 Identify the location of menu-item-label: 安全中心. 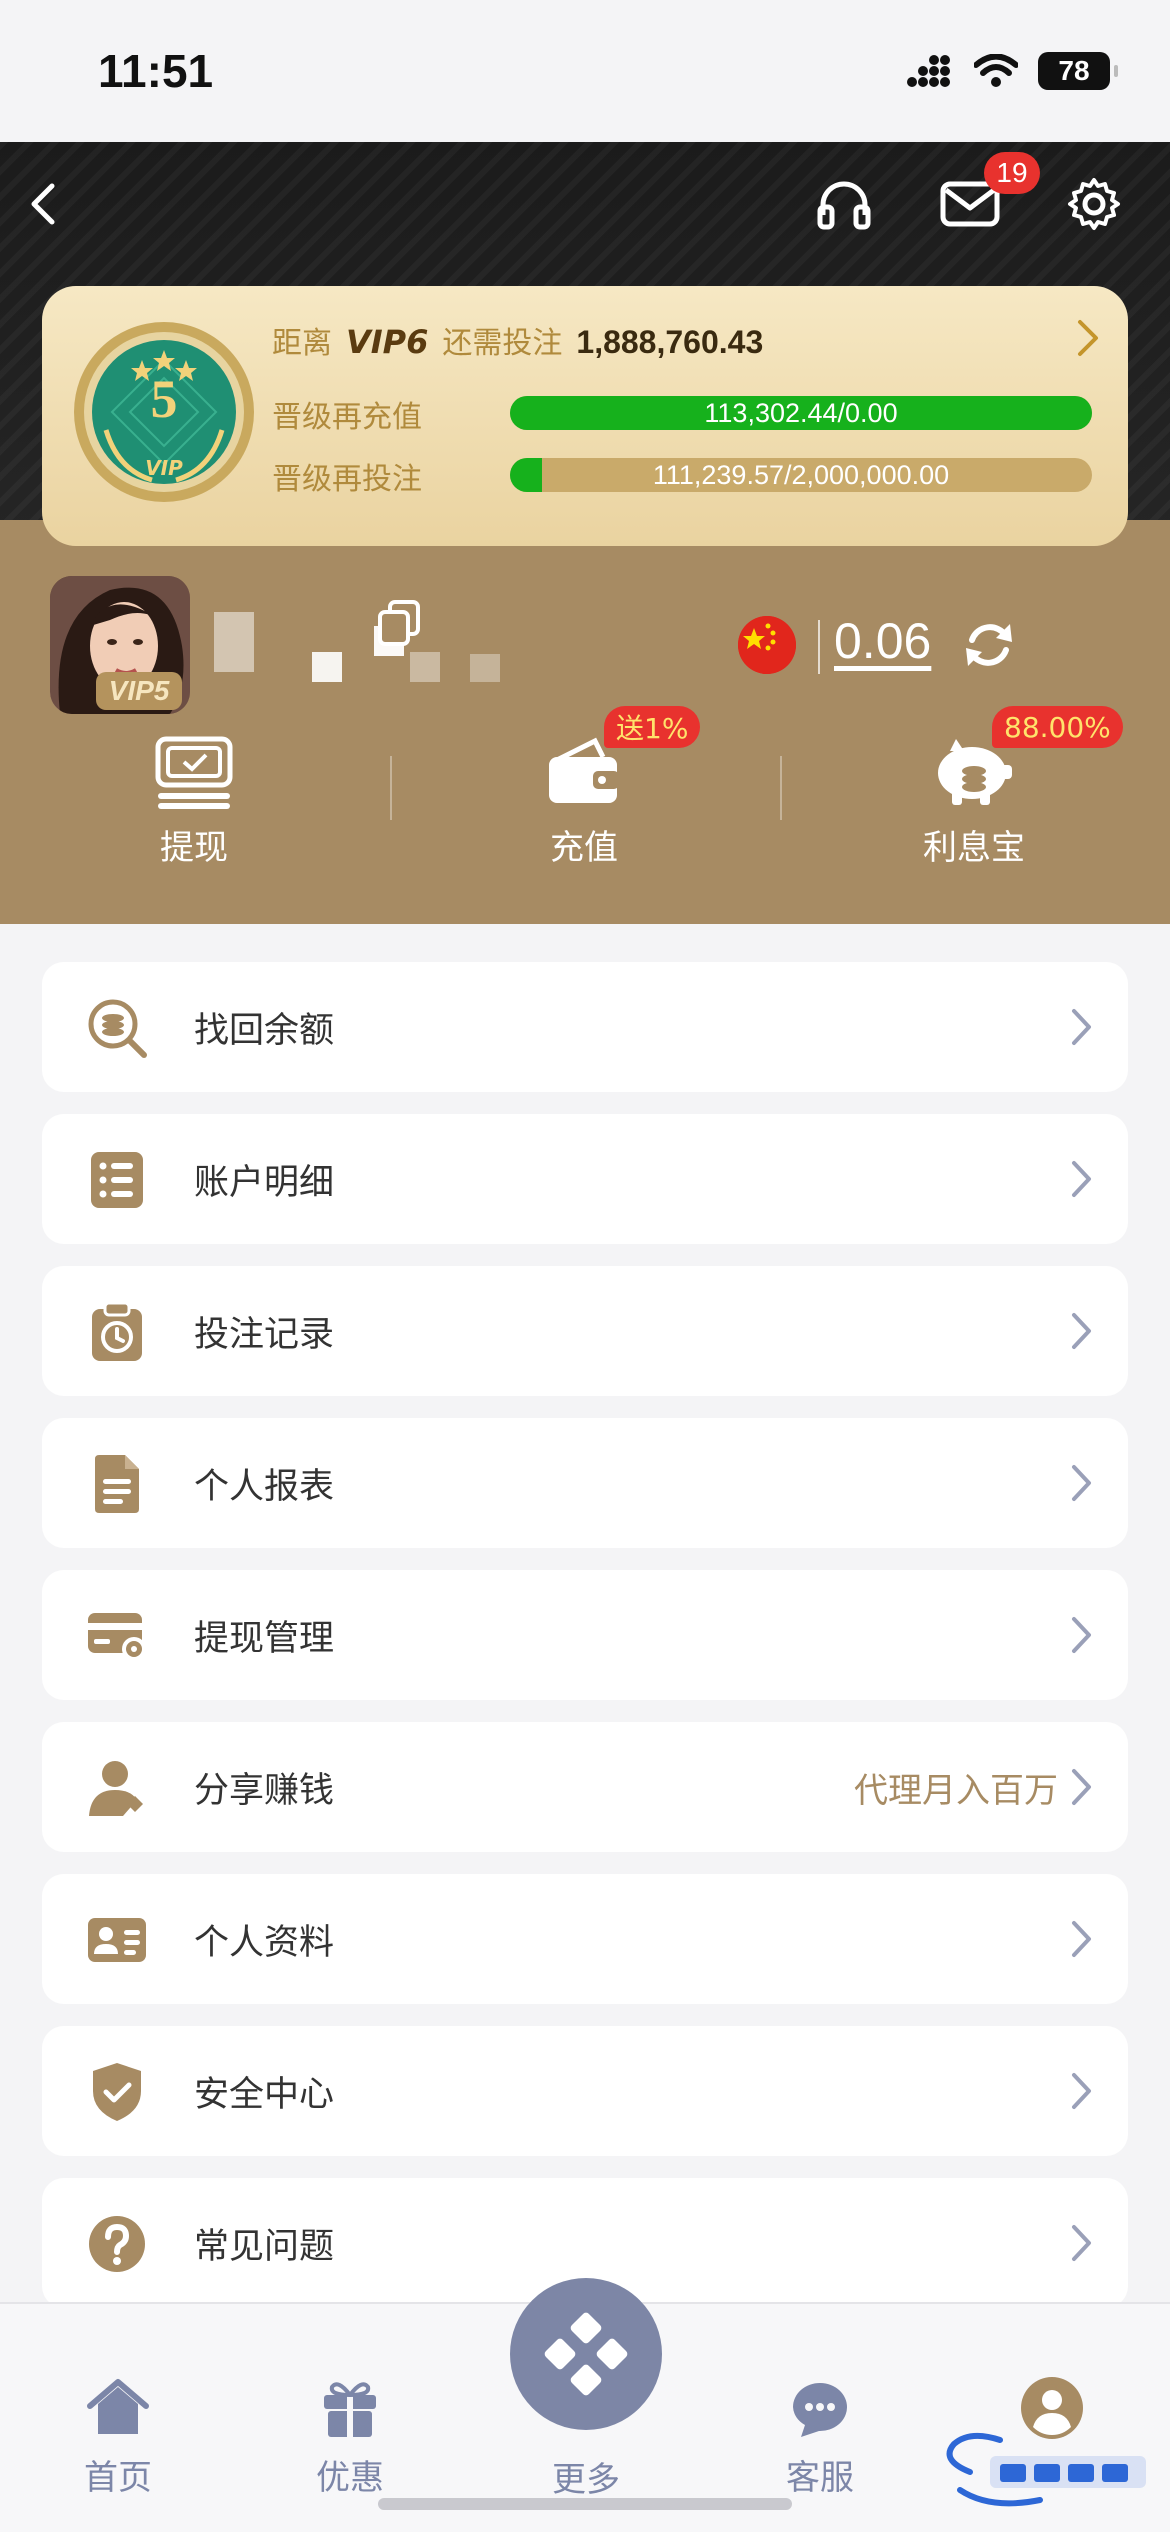
(264, 2094).